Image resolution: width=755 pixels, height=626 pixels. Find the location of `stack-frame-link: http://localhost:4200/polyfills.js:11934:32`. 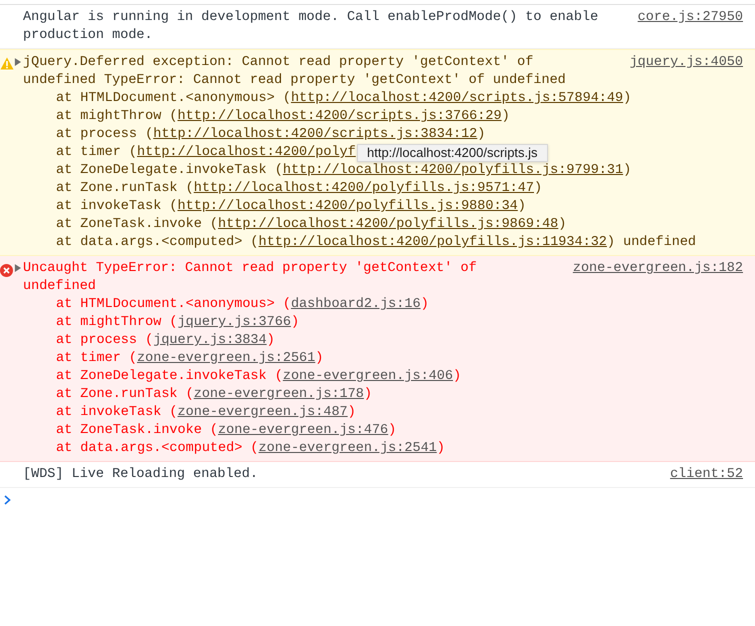

stack-frame-link: http://localhost:4200/polyfills.js:11934:32 is located at coordinates (432, 242).